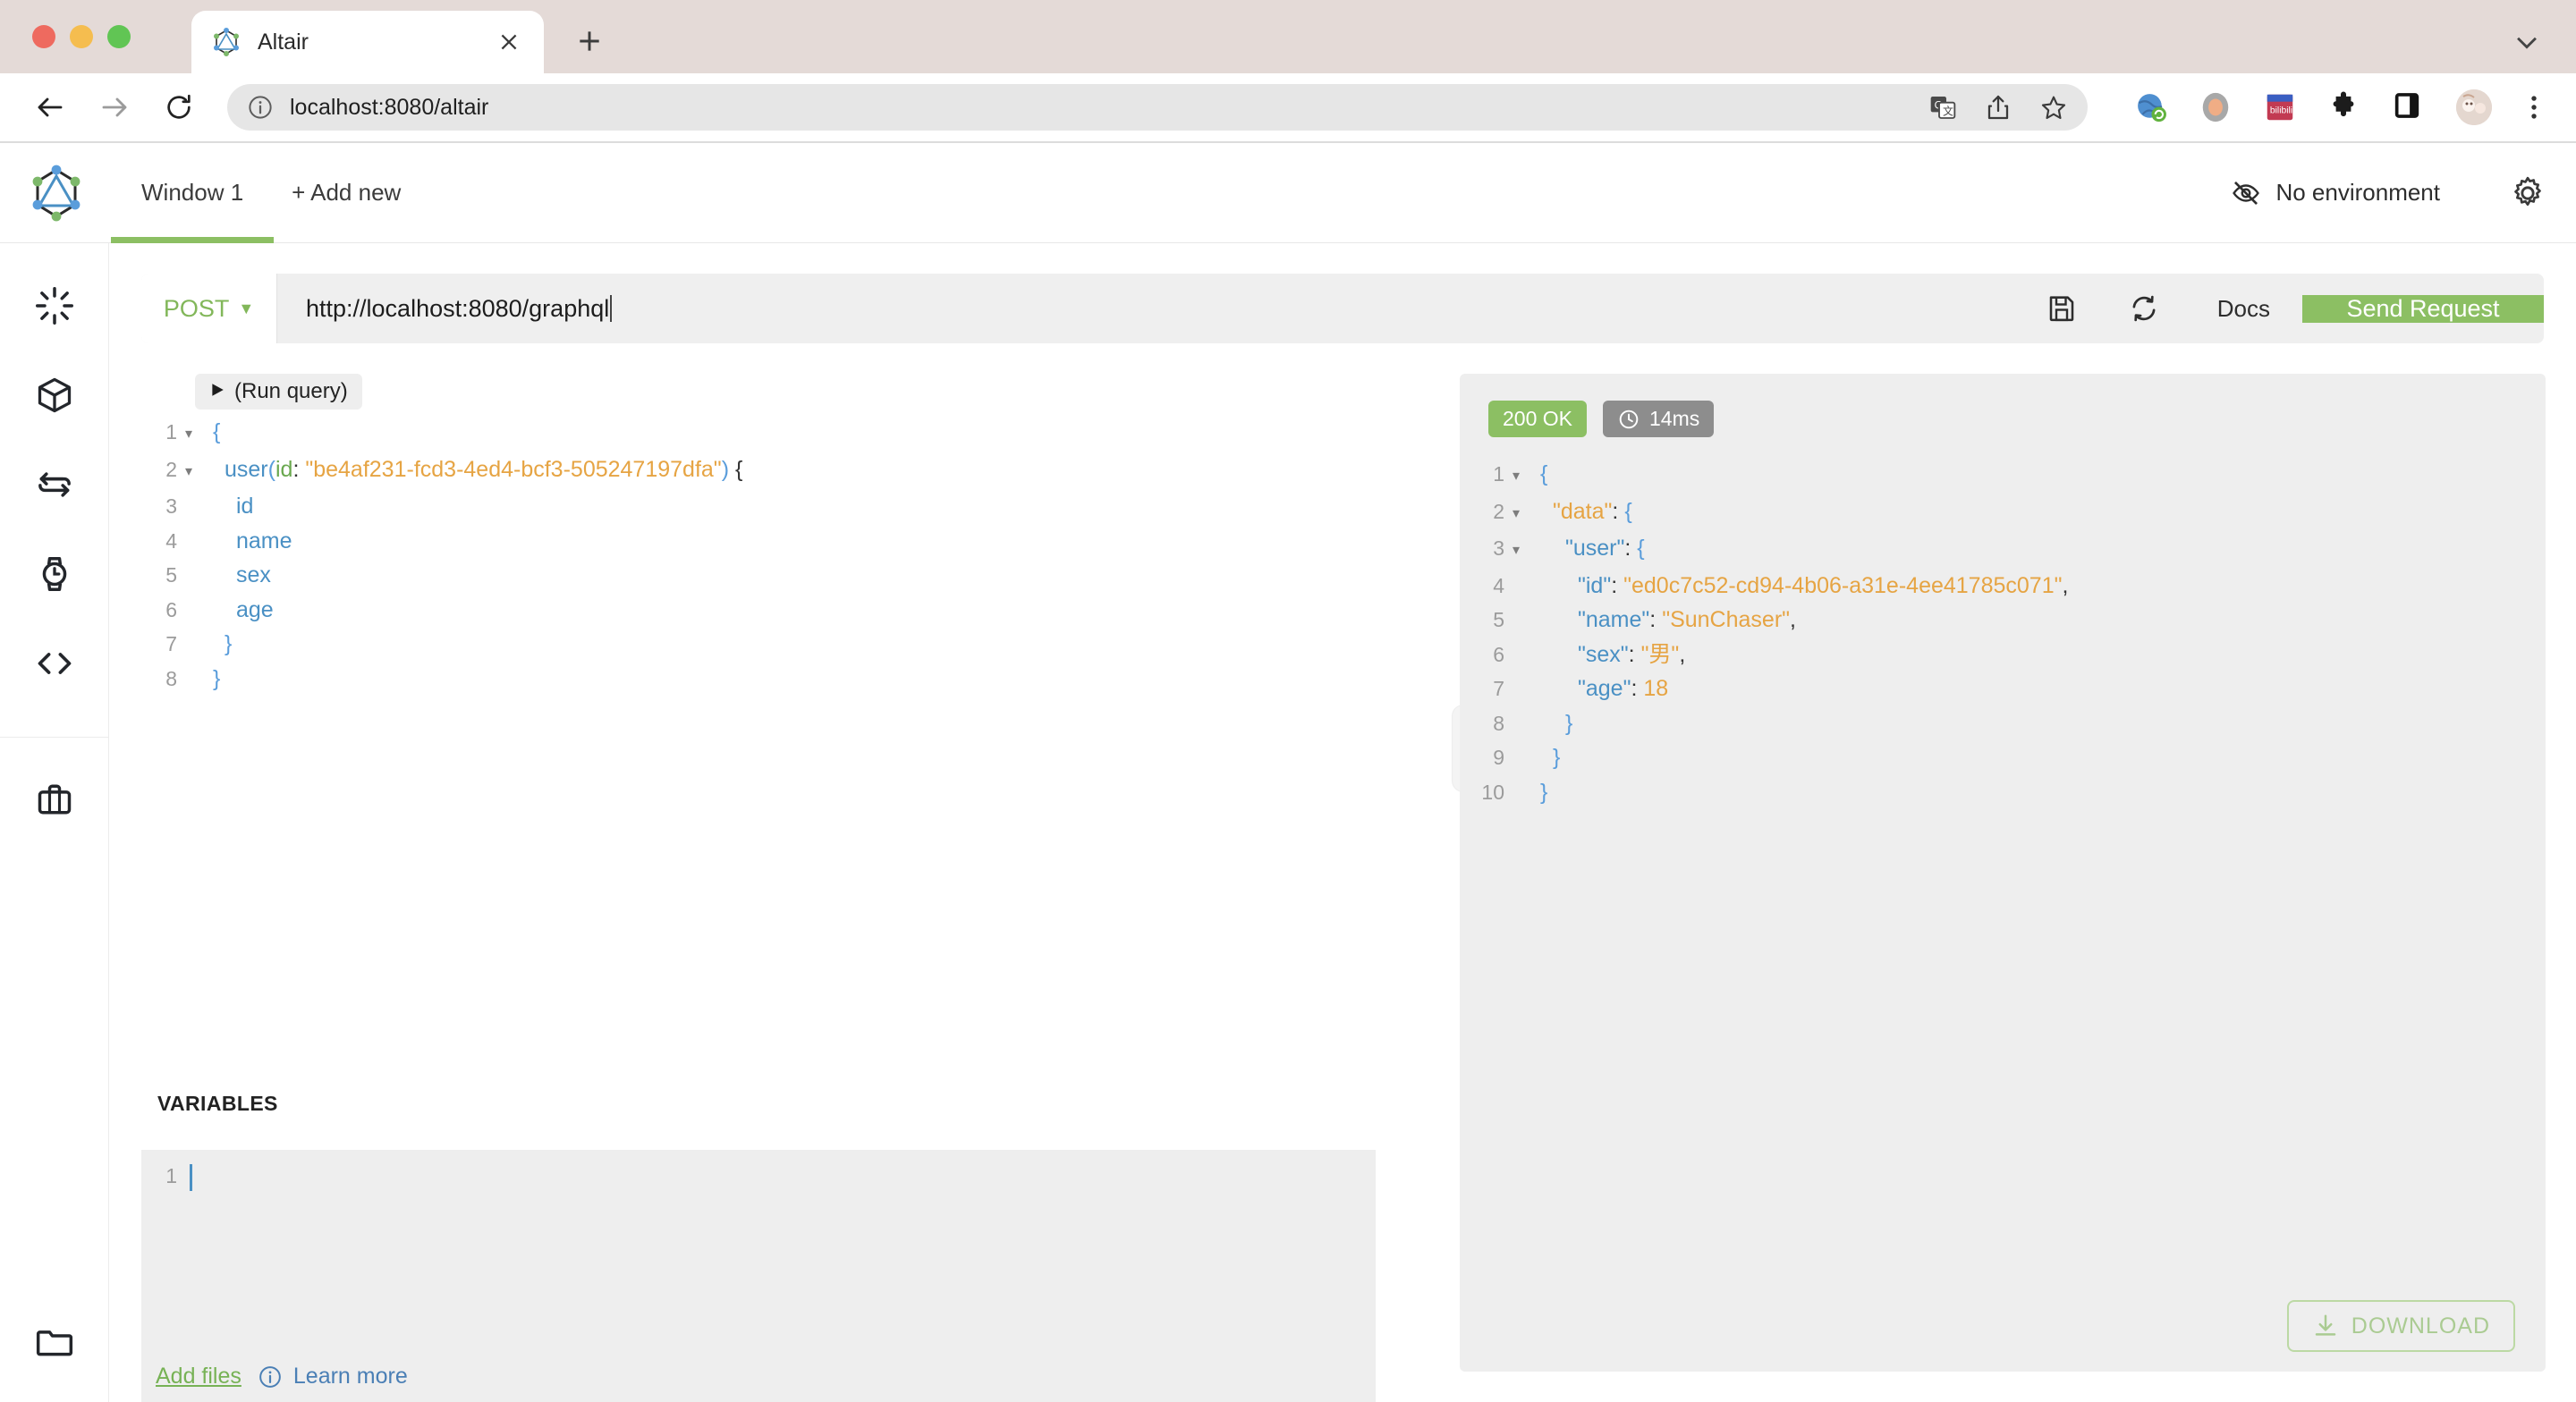 This screenshot has width=2576, height=1402. What do you see at coordinates (114, 107) in the screenshot?
I see `arrow-right-icon` at bounding box center [114, 107].